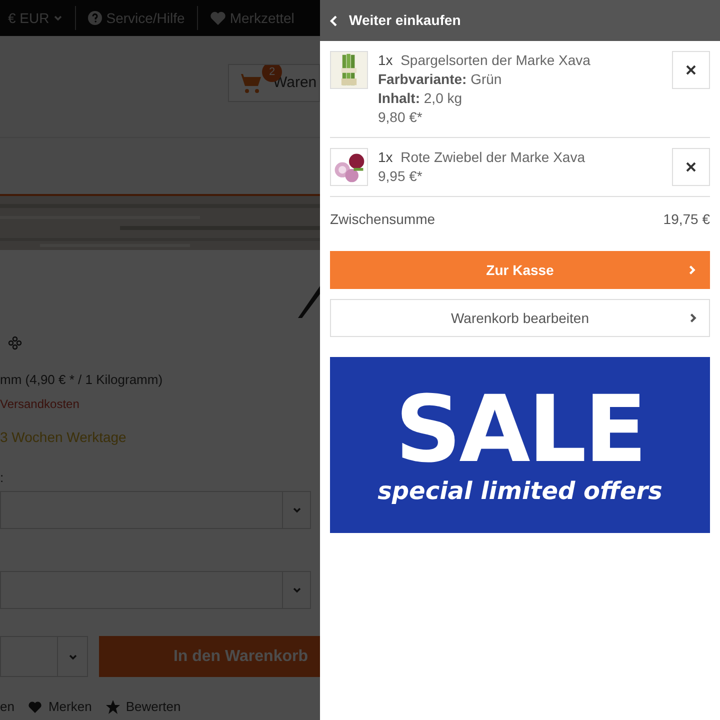 Image resolution: width=720 pixels, height=720 pixels. Describe the element at coordinates (520, 491) in the screenshot. I see `banner-tagline: special limited offers` at that location.